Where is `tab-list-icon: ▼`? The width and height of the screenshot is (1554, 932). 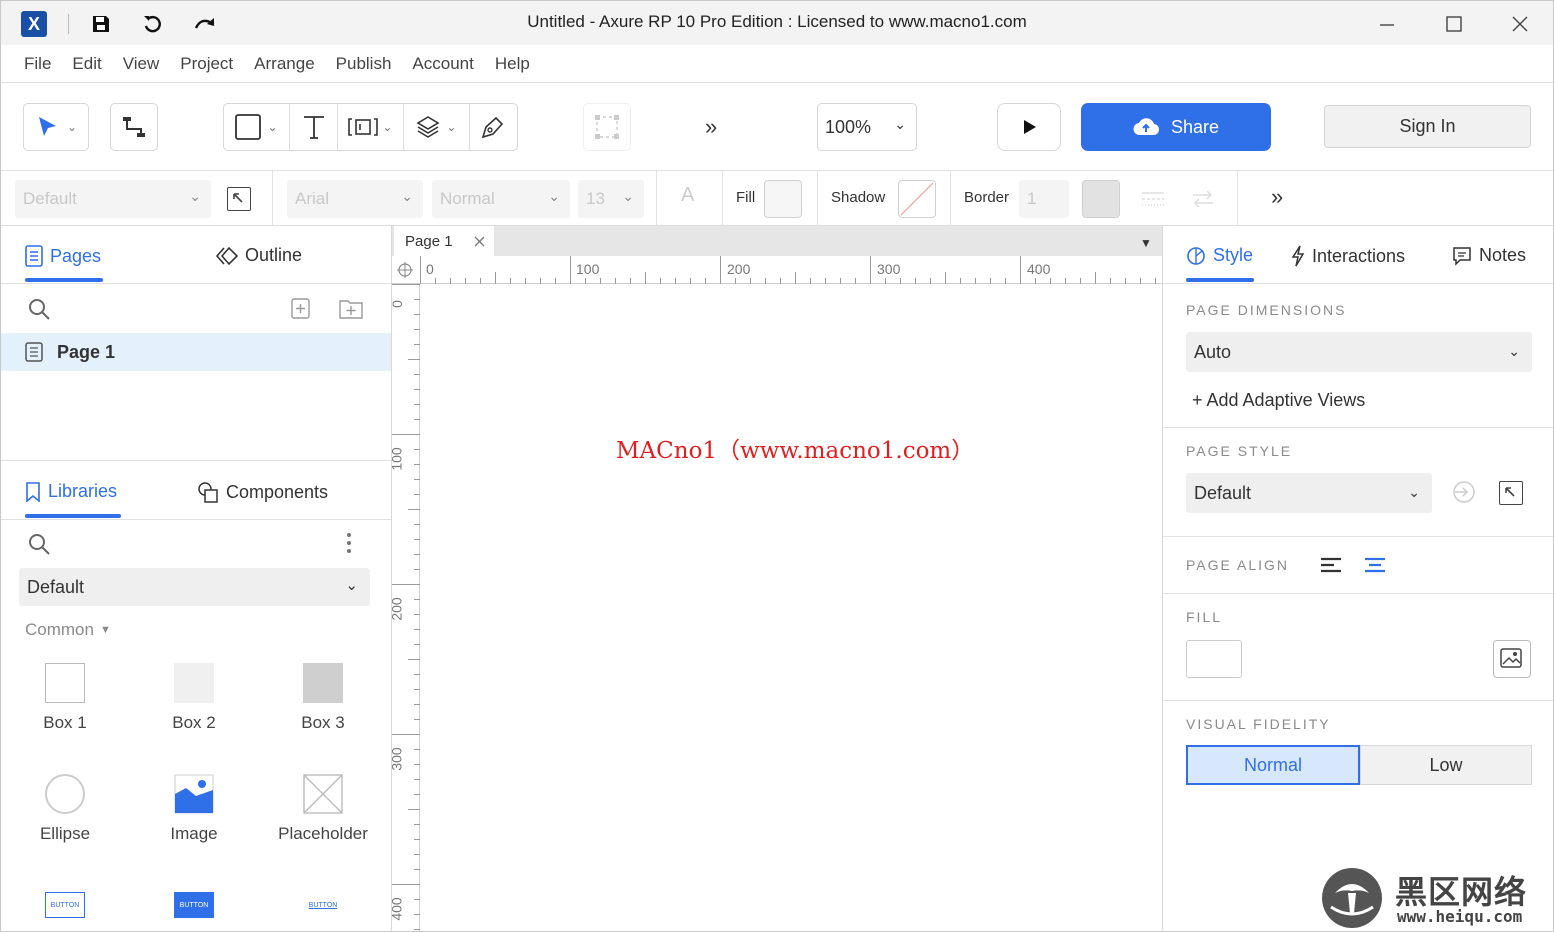 tab-list-icon: ▼ is located at coordinates (1146, 243).